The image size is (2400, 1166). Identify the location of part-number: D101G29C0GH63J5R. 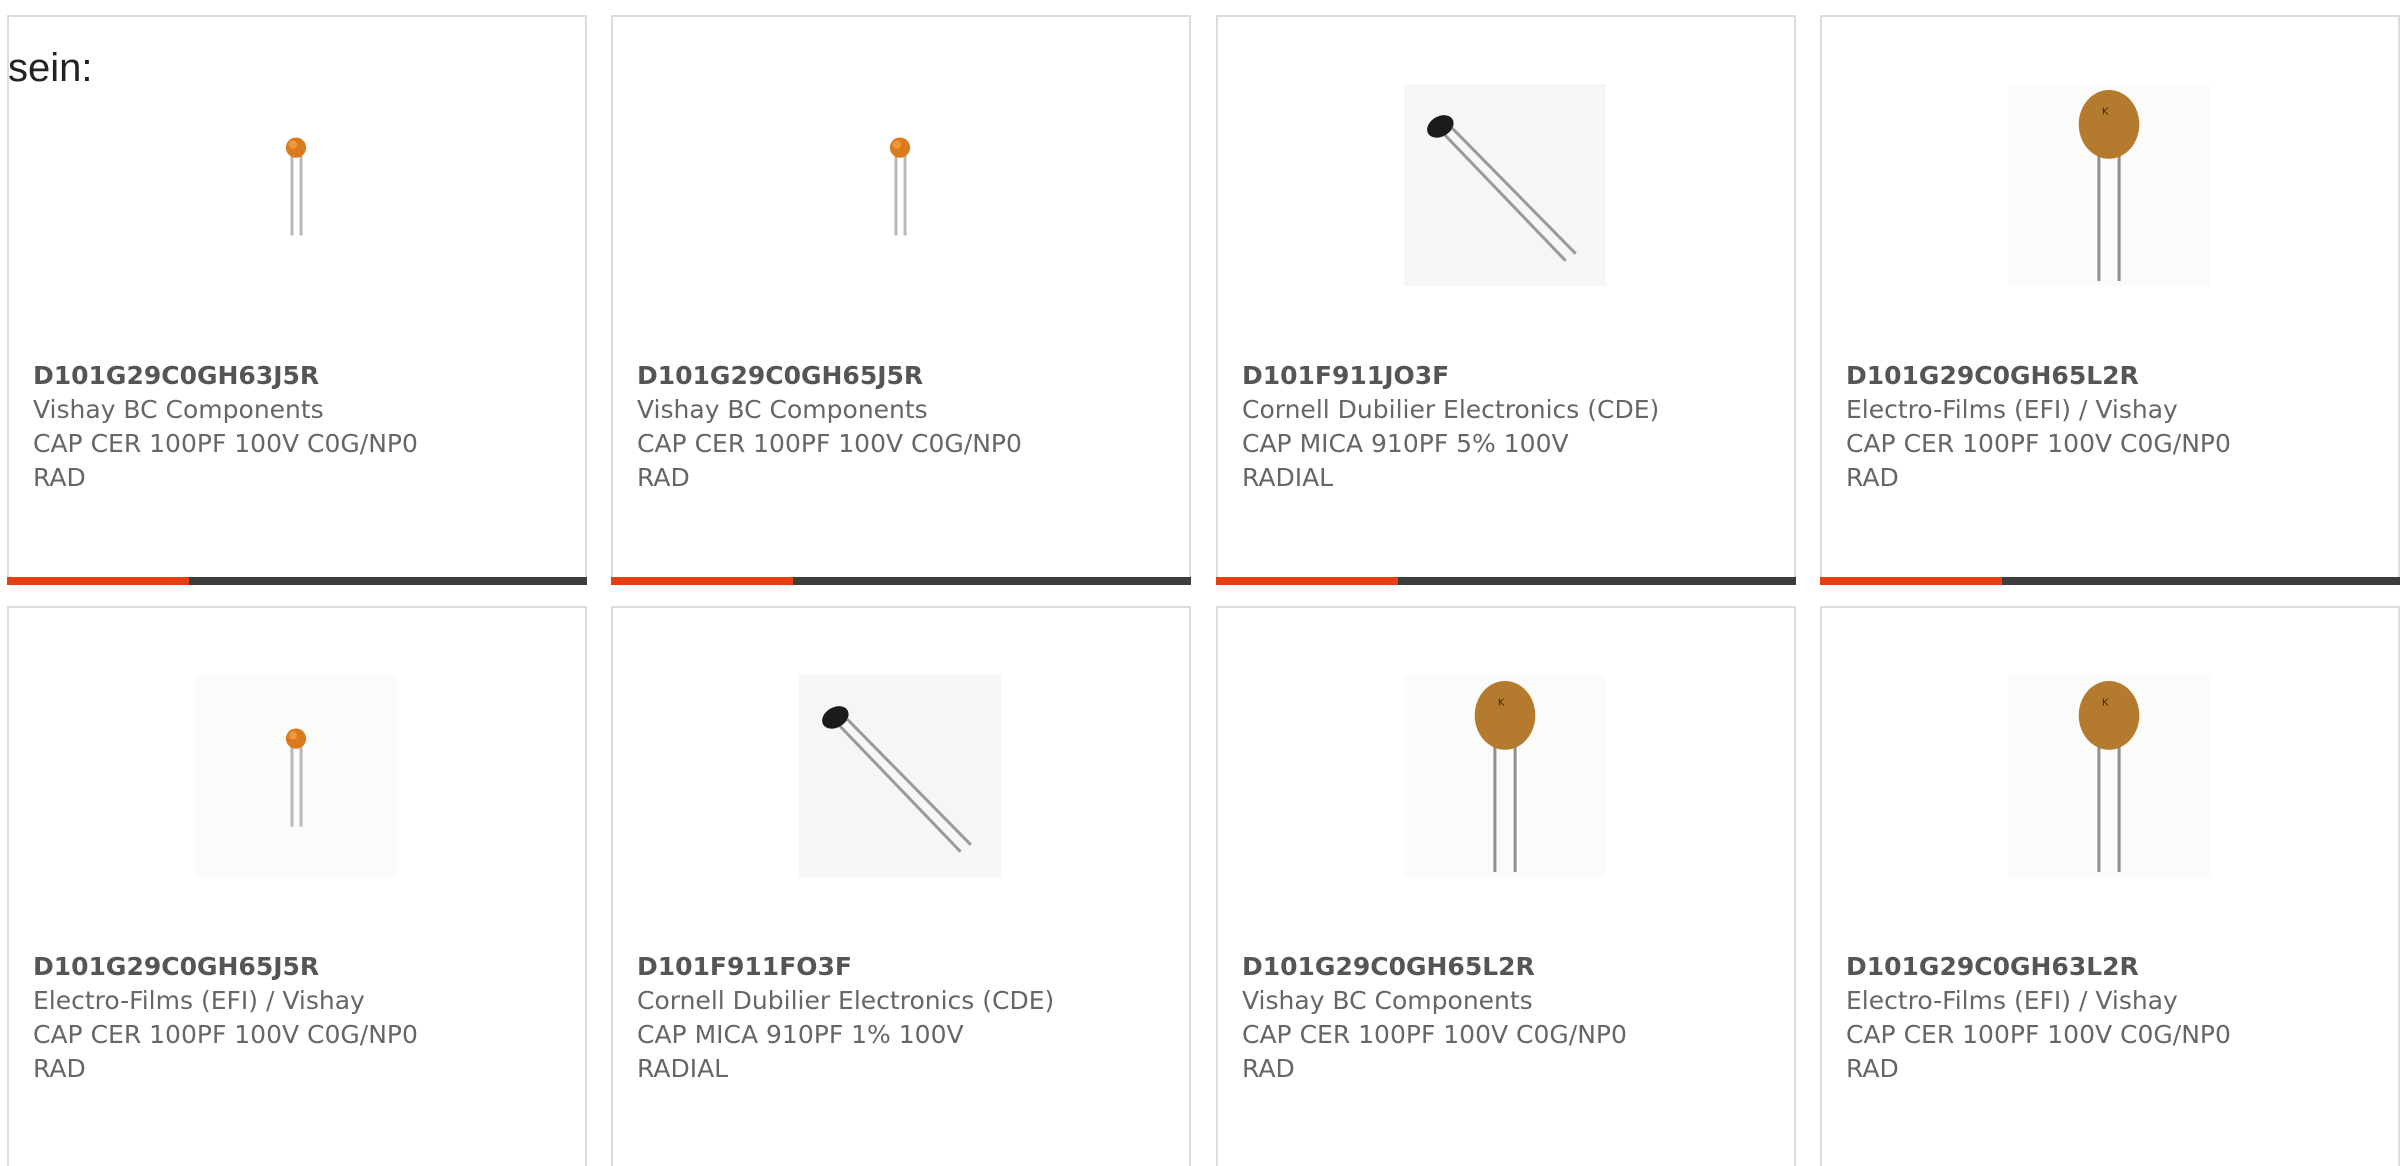
(303, 376).